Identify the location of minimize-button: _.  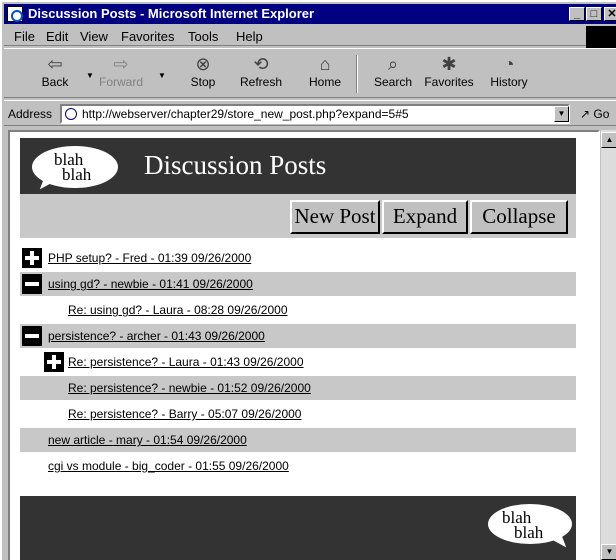
(577, 14).